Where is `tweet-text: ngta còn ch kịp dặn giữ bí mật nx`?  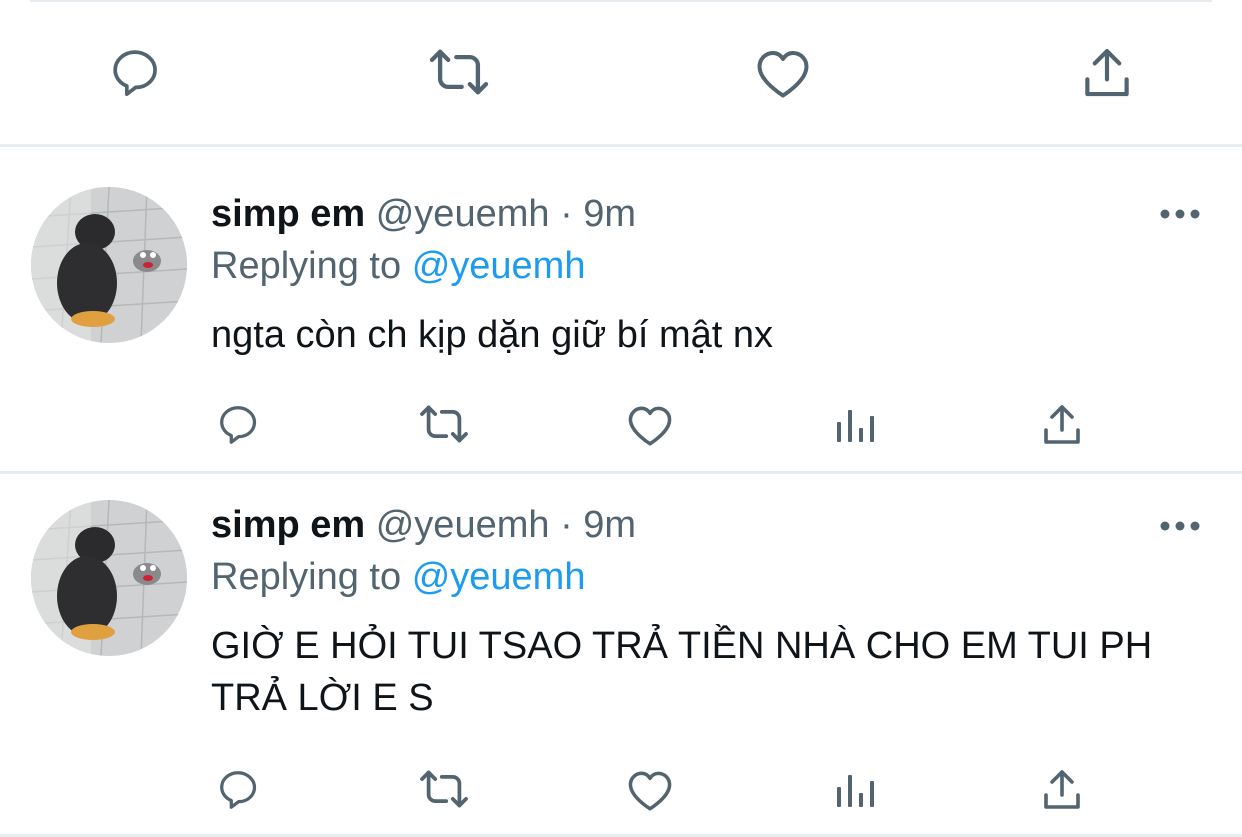 tweet-text: ngta còn ch kịp dặn giữ bí mật nx is located at coordinates (492, 335).